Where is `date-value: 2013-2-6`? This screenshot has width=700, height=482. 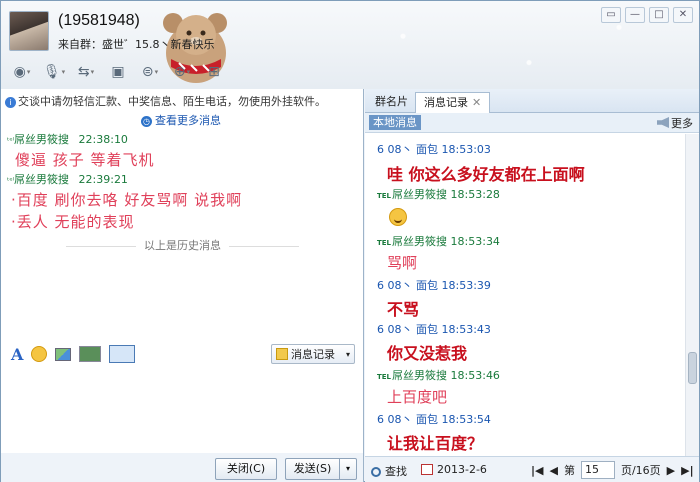
date-value: 2013-2-6 is located at coordinates (462, 469).